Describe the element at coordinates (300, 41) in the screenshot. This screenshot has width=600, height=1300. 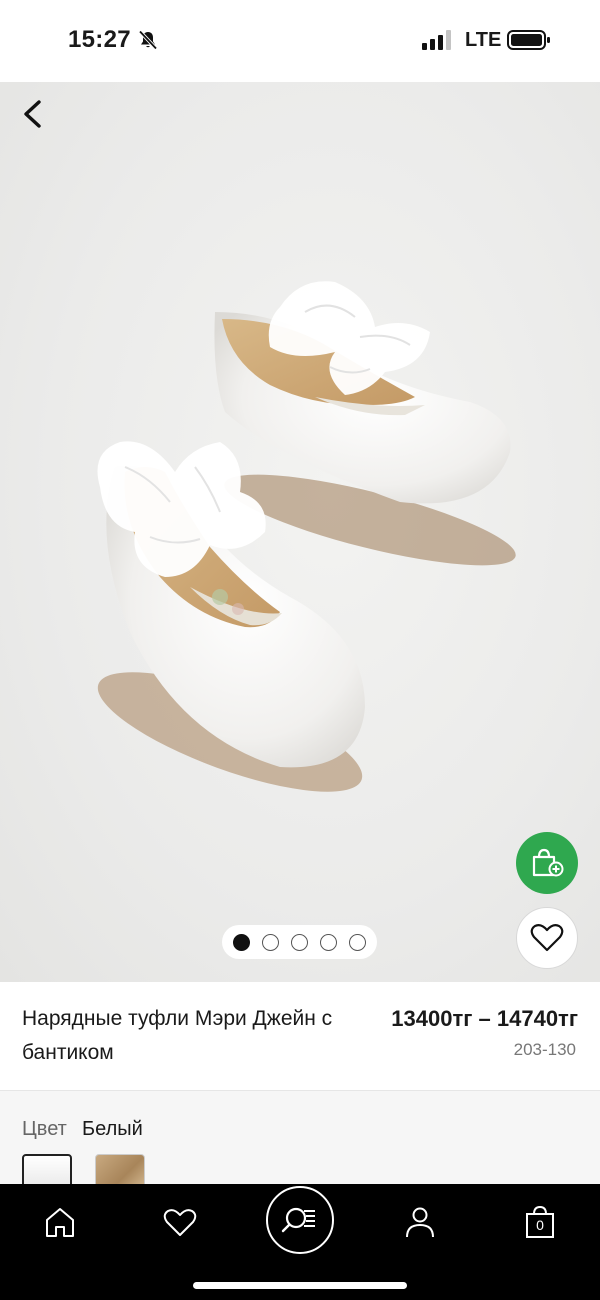
I see `status-bar: 15:27 LTE` at that location.